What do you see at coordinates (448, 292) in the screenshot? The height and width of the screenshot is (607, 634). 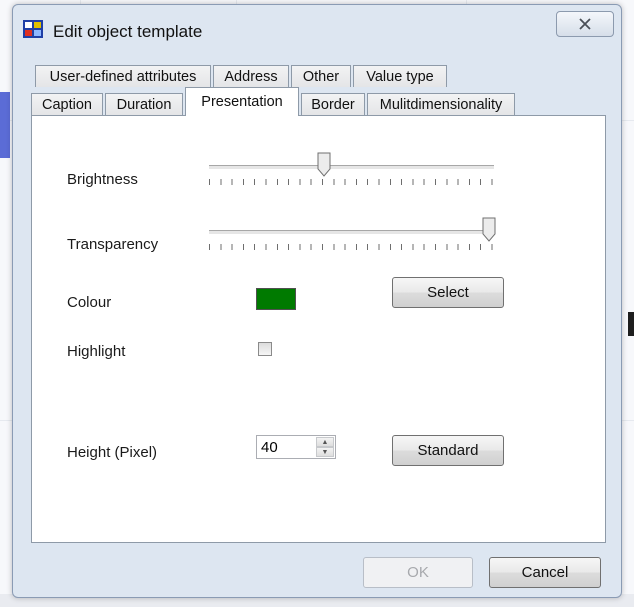 I see `select-colour-button: Select` at bounding box center [448, 292].